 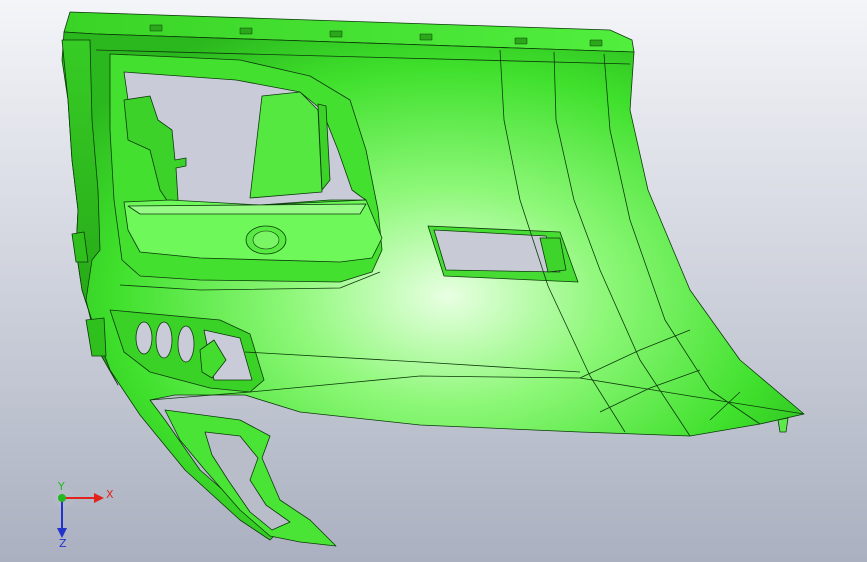 What do you see at coordinates (80, 513) in the screenshot?
I see `axis-triad: X Y Z` at bounding box center [80, 513].